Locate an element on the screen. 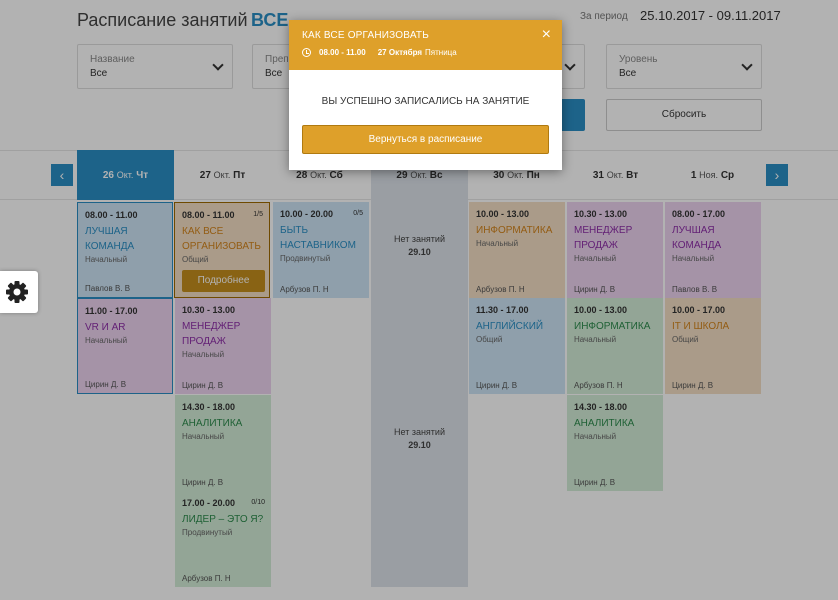  modal-message: ВЫ УСПЕШНО ЗАПИСАЛИСЬ НА ЗАНЯТИЕ is located at coordinates (425, 101).